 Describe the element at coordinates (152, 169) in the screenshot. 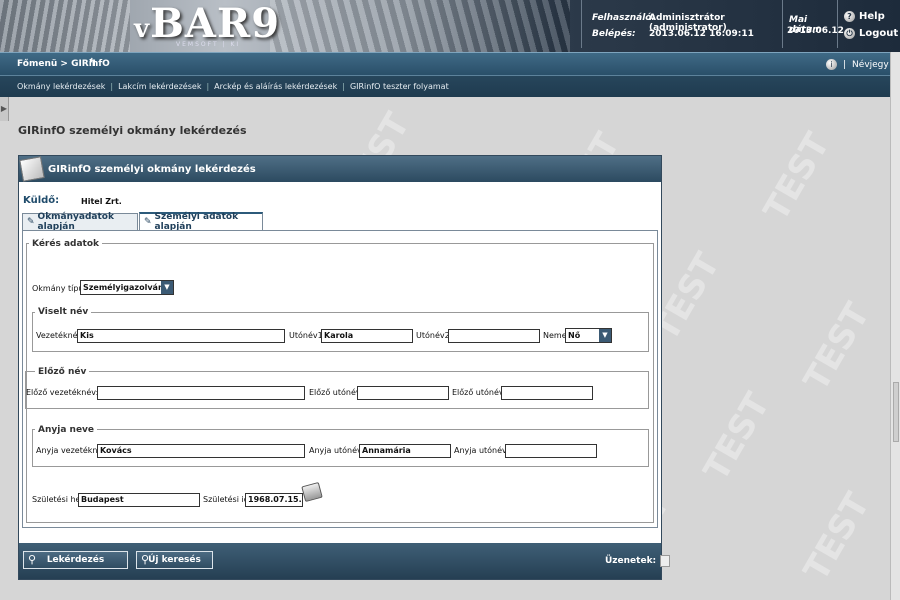

I see `panel-title: GIRinfO személyi okmány lekérdezés` at that location.